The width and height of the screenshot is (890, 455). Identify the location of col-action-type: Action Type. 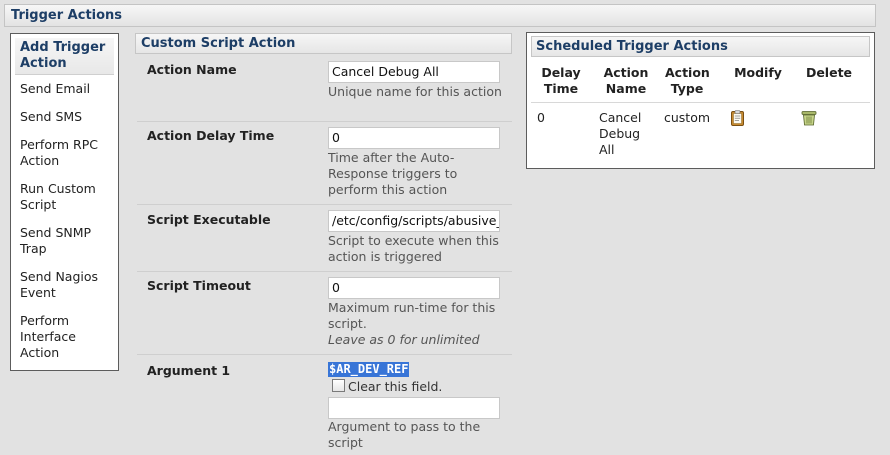
(687, 80).